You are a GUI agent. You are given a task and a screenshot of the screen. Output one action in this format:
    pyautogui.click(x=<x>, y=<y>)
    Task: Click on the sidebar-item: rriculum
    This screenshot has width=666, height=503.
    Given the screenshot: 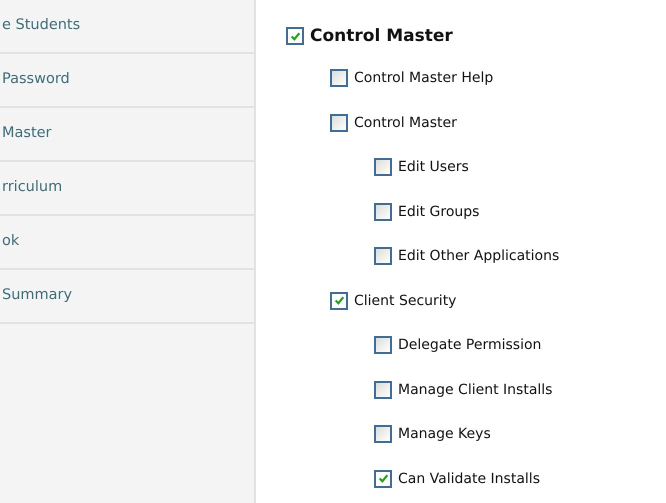 What is the action you would take?
    pyautogui.click(x=127, y=189)
    